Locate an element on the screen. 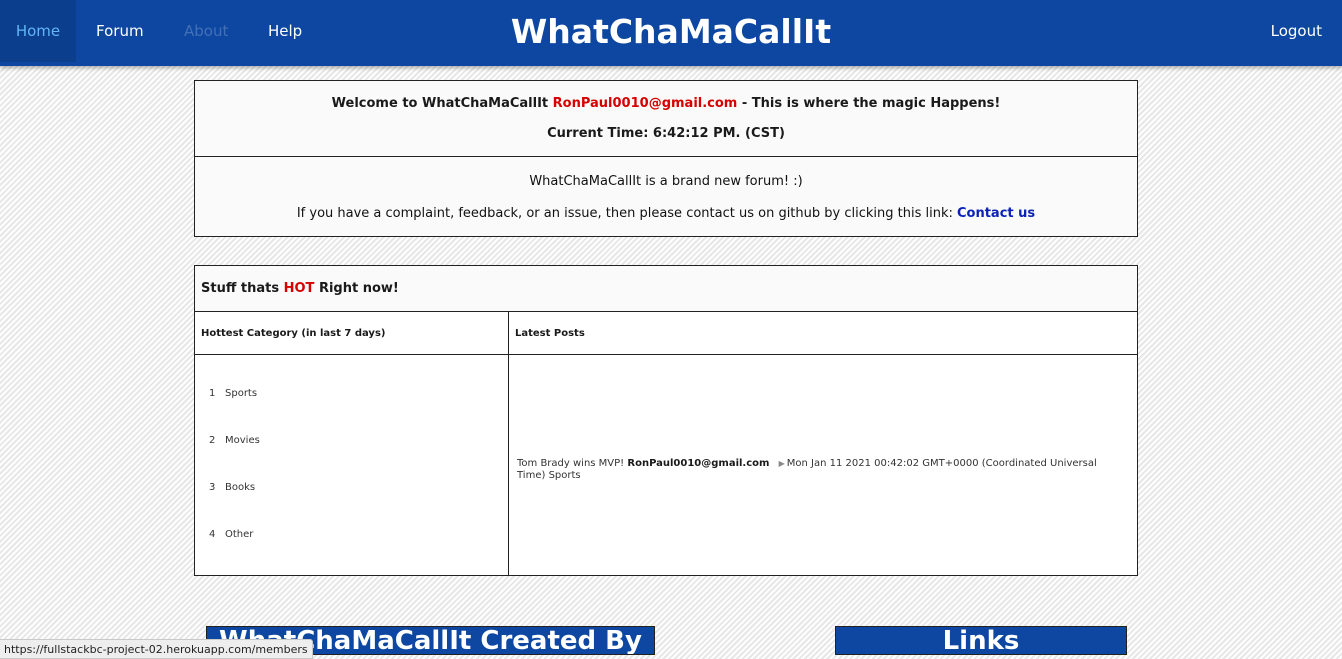  category-rank: 4 is located at coordinates (212, 534).